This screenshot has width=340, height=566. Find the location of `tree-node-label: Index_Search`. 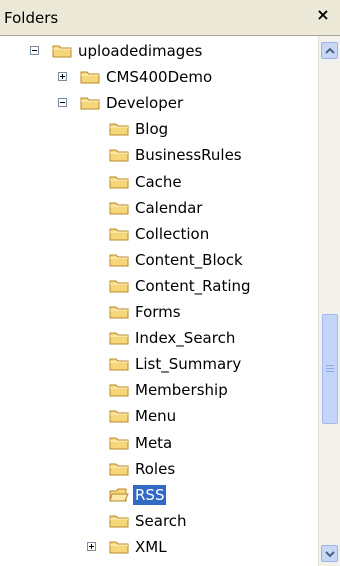

tree-node-label: Index_Search is located at coordinates (185, 338).